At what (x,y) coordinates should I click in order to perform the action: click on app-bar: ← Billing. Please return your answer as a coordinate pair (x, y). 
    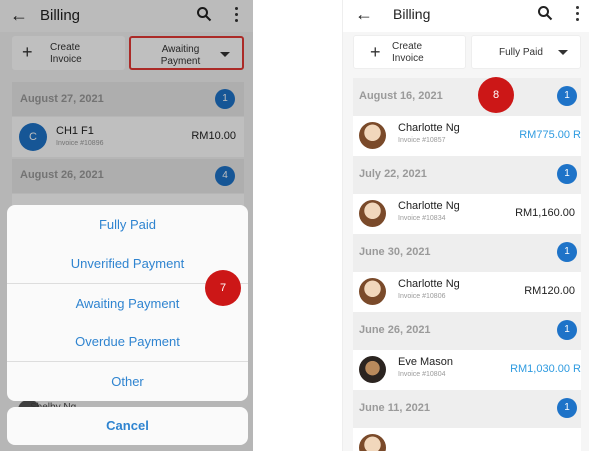
    Looking at the image, I should click on (466, 16).